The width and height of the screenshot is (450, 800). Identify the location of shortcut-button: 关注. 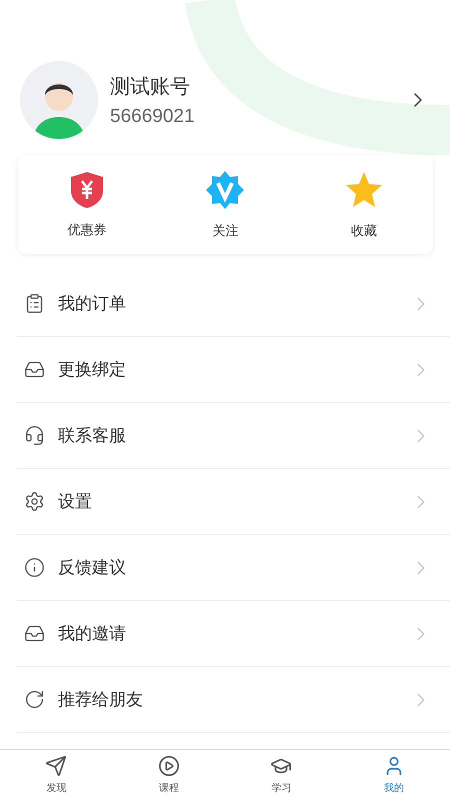
(225, 204).